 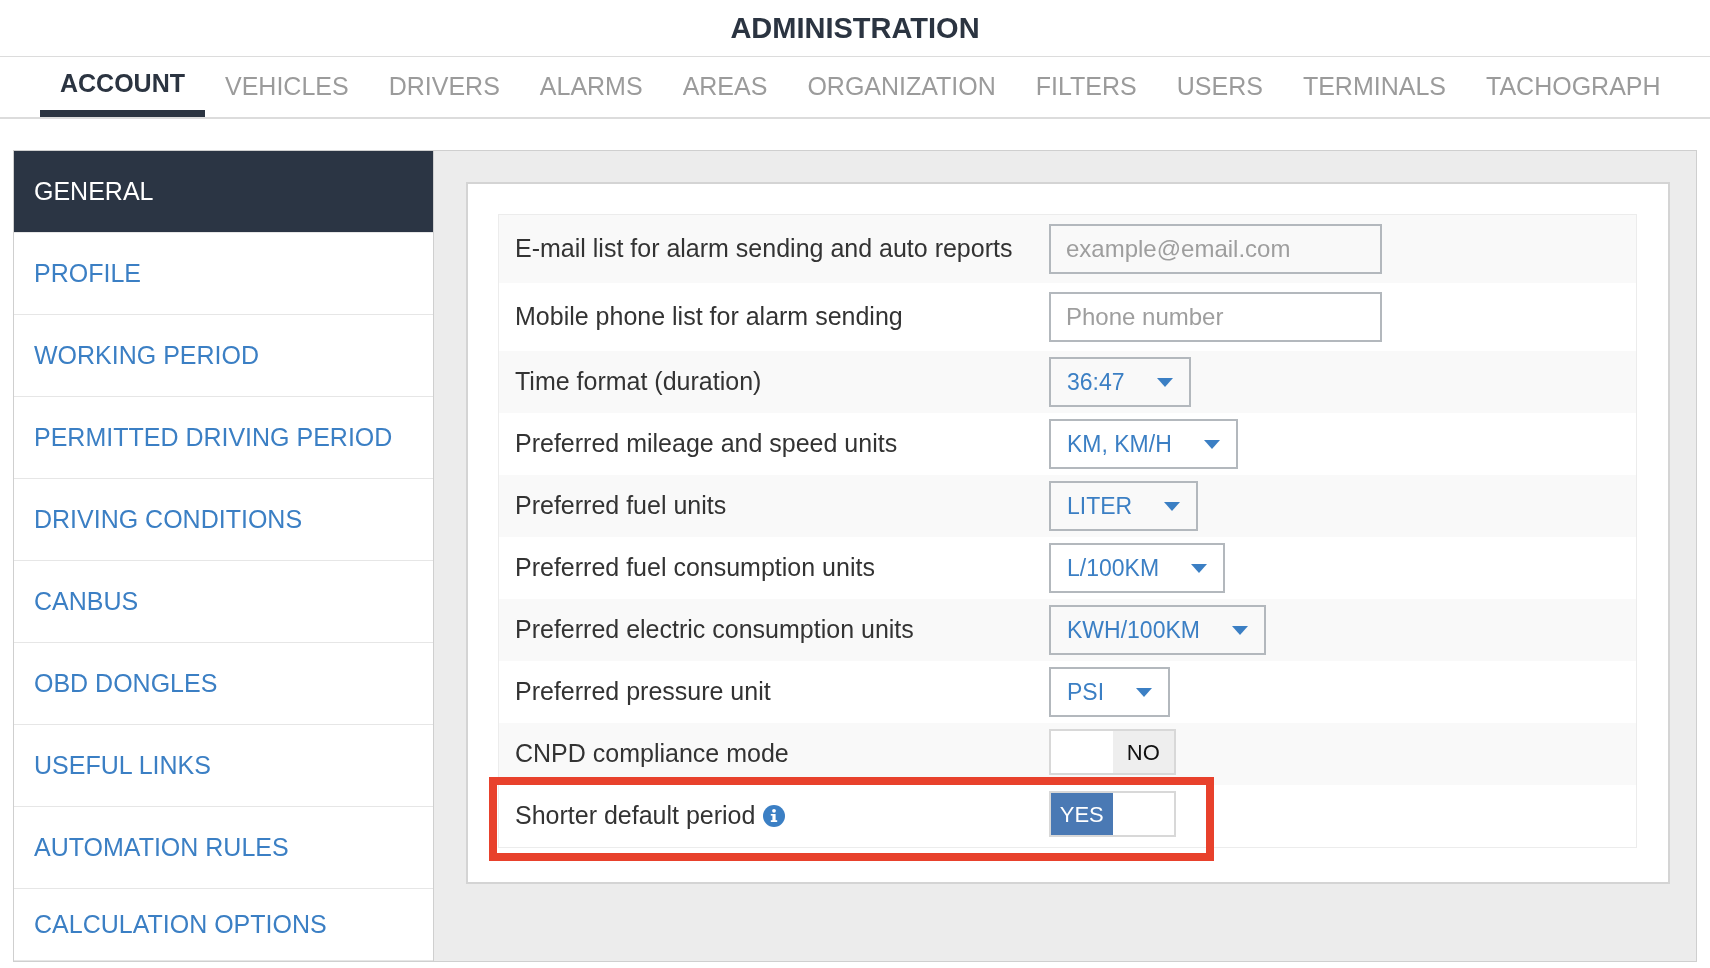 I want to click on setting-label: Preferred fuel units, so click(x=621, y=506).